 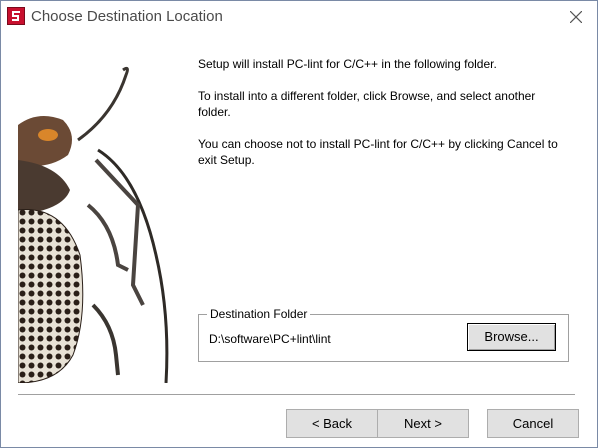 What do you see at coordinates (259, 314) in the screenshot?
I see `destination-folder-legend: Destination Folder` at bounding box center [259, 314].